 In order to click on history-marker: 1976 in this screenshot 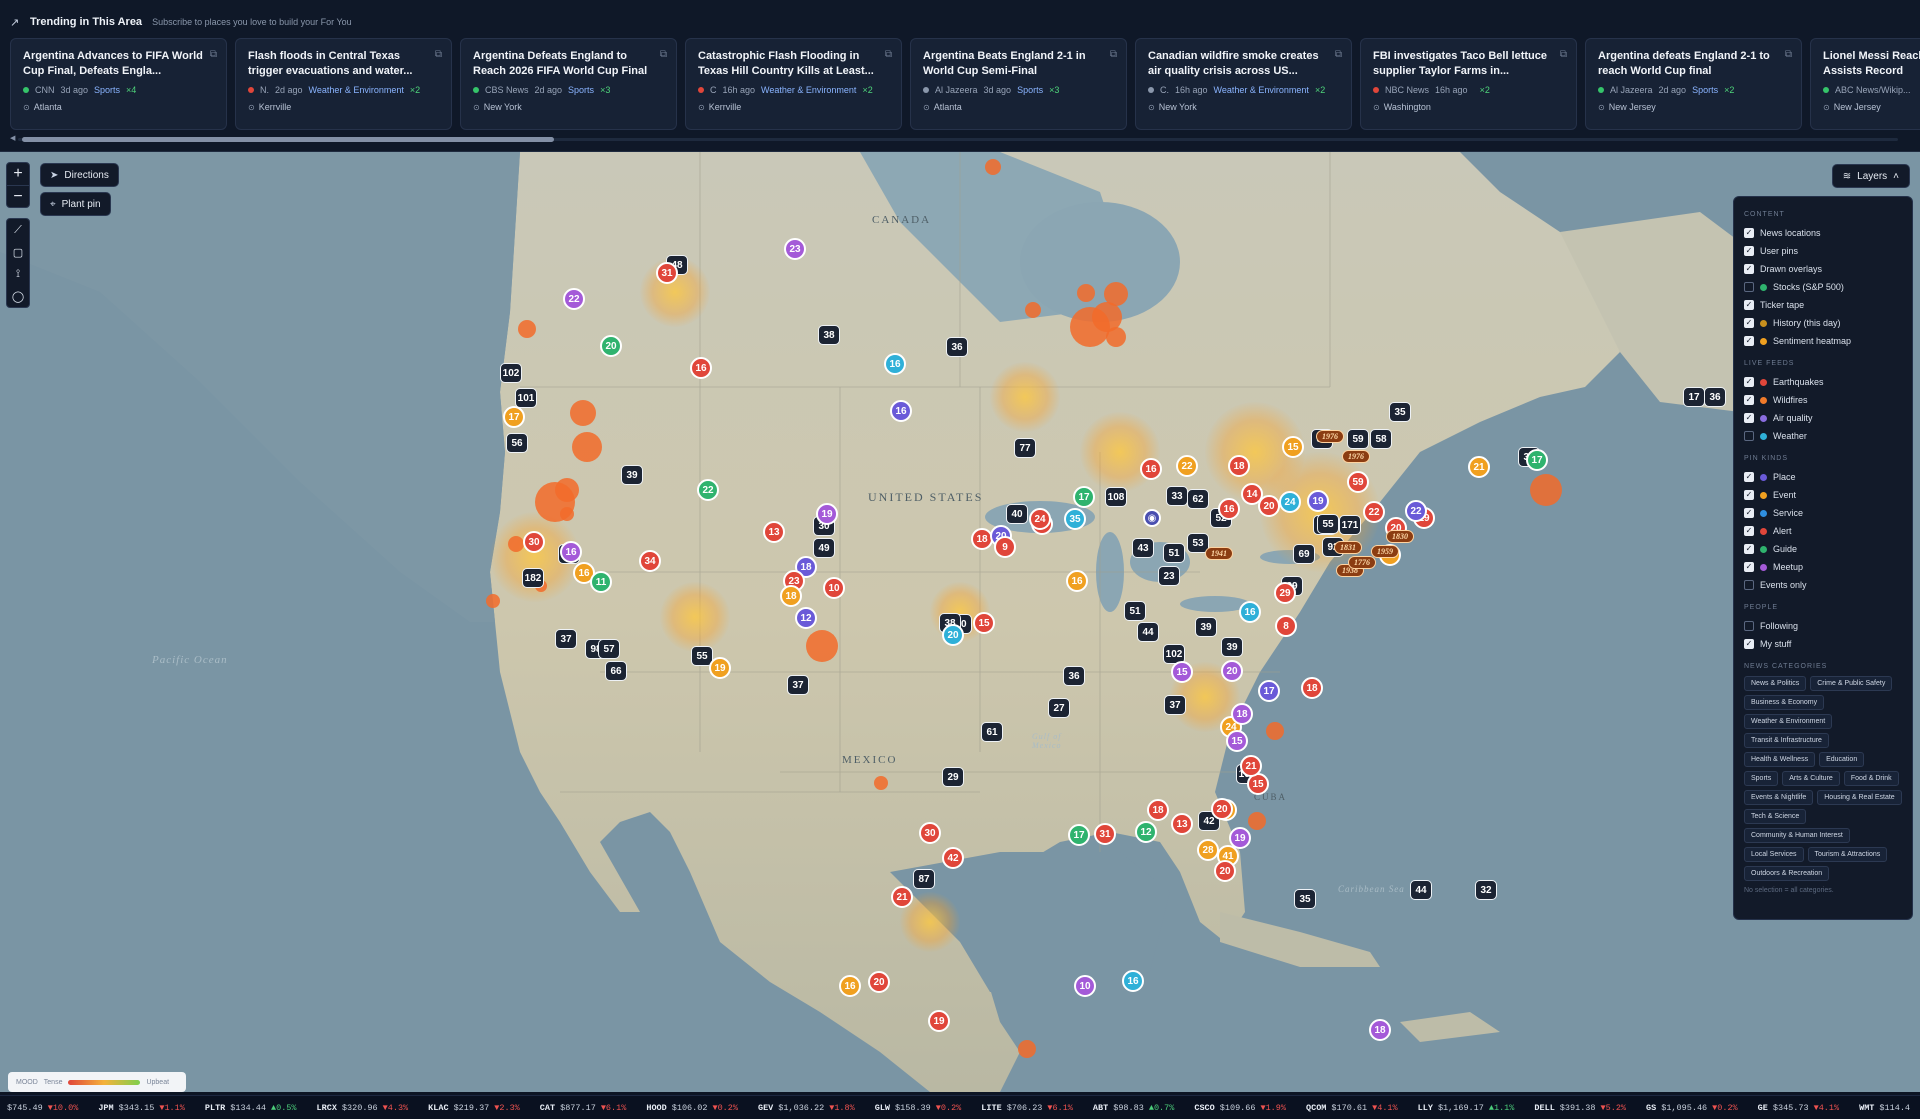, I will do `click(1330, 436)`.